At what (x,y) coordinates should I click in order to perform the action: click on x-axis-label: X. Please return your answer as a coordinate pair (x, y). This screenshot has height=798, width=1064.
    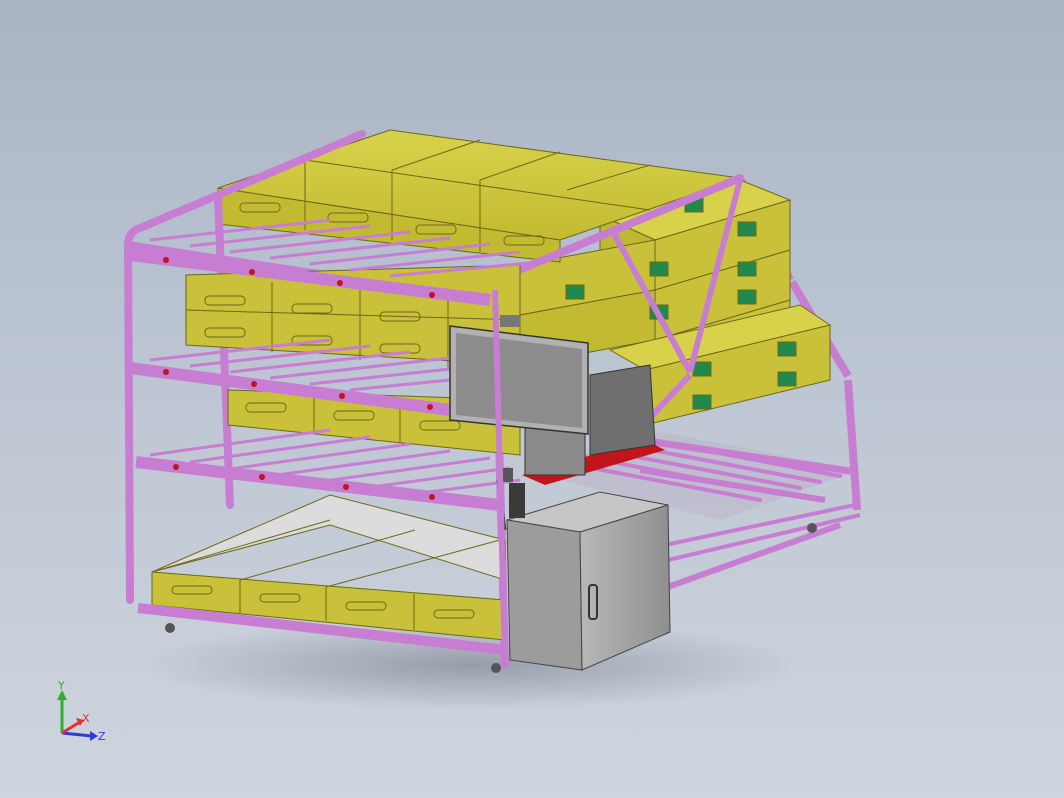
    Looking at the image, I should click on (86, 718).